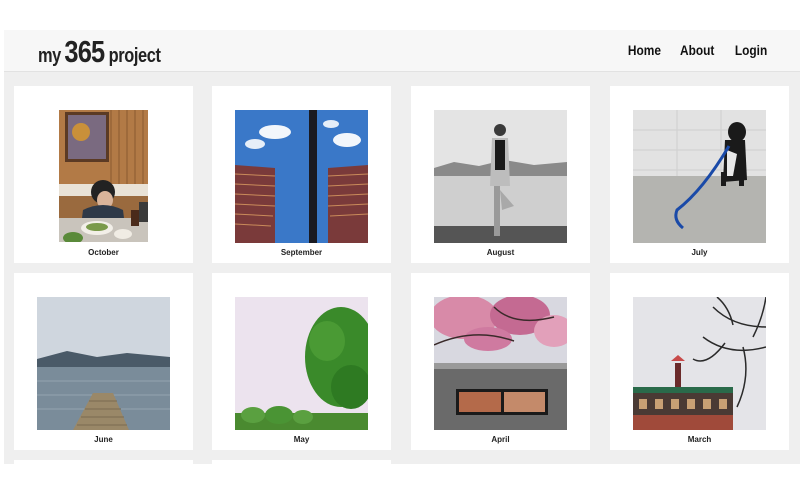 The image size is (800, 500). What do you see at coordinates (699, 252) in the screenshot?
I see `month-label: July` at bounding box center [699, 252].